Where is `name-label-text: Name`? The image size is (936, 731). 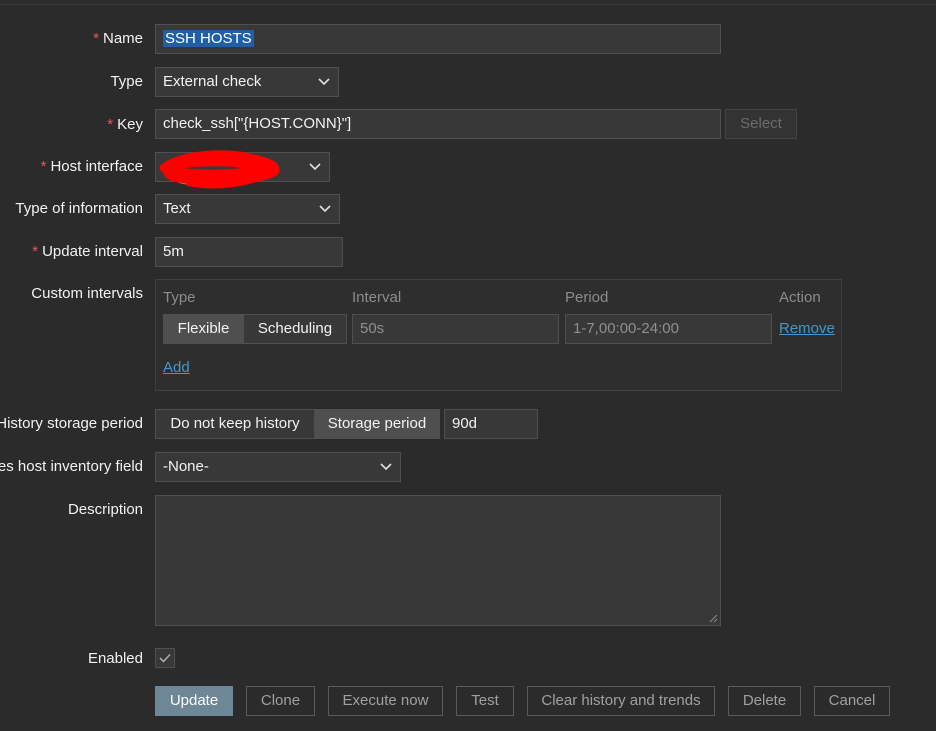
name-label-text: Name is located at coordinates (122, 38).